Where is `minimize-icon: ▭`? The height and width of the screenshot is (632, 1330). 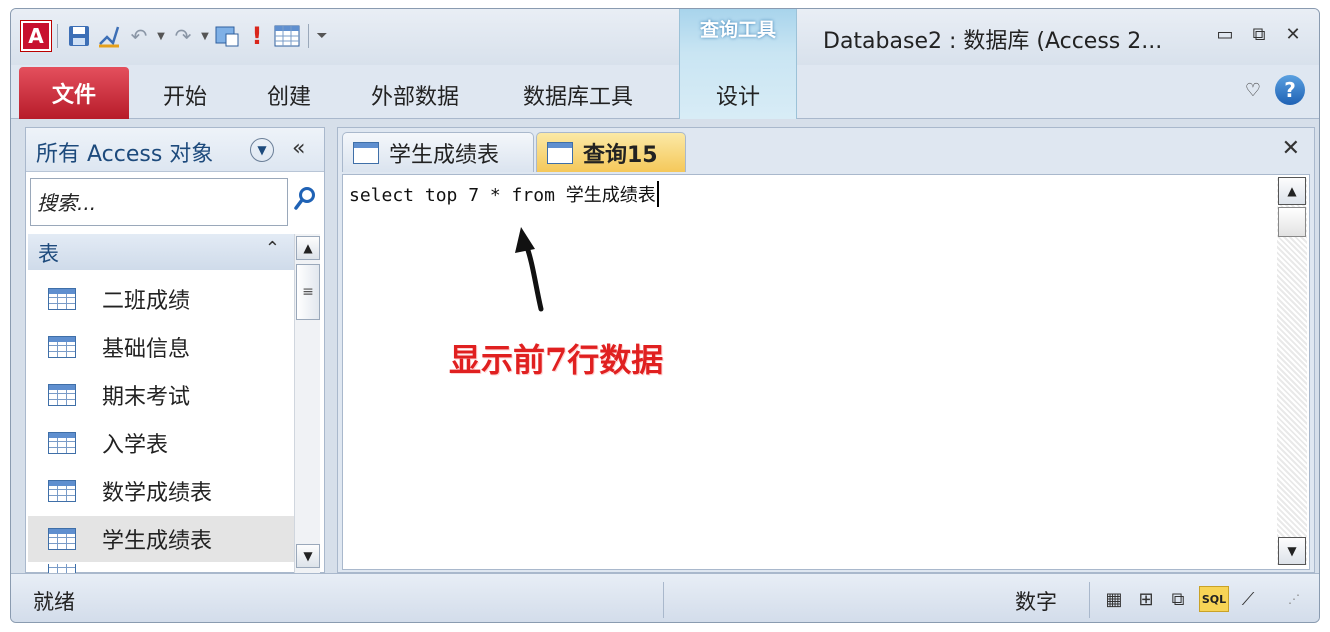
minimize-icon: ▭ is located at coordinates (1225, 34).